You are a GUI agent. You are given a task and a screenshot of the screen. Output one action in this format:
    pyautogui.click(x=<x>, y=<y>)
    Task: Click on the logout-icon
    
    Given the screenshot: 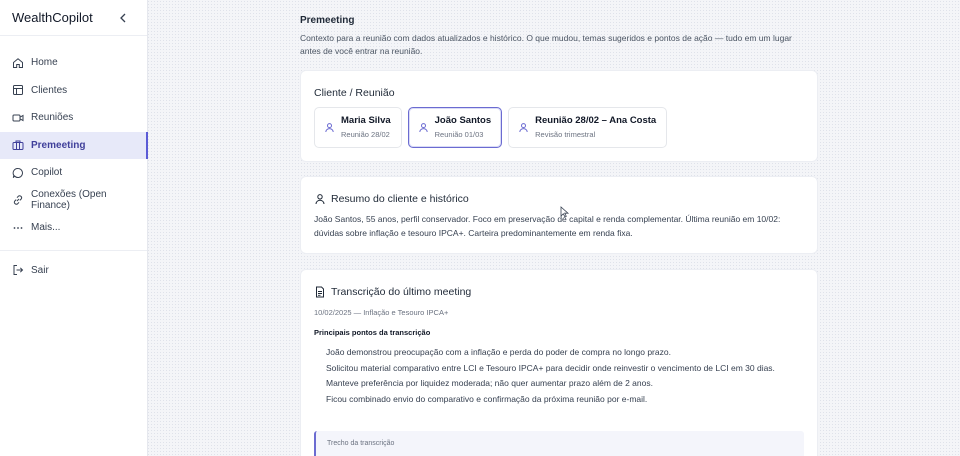 What is the action you would take?
    pyautogui.click(x=18, y=270)
    